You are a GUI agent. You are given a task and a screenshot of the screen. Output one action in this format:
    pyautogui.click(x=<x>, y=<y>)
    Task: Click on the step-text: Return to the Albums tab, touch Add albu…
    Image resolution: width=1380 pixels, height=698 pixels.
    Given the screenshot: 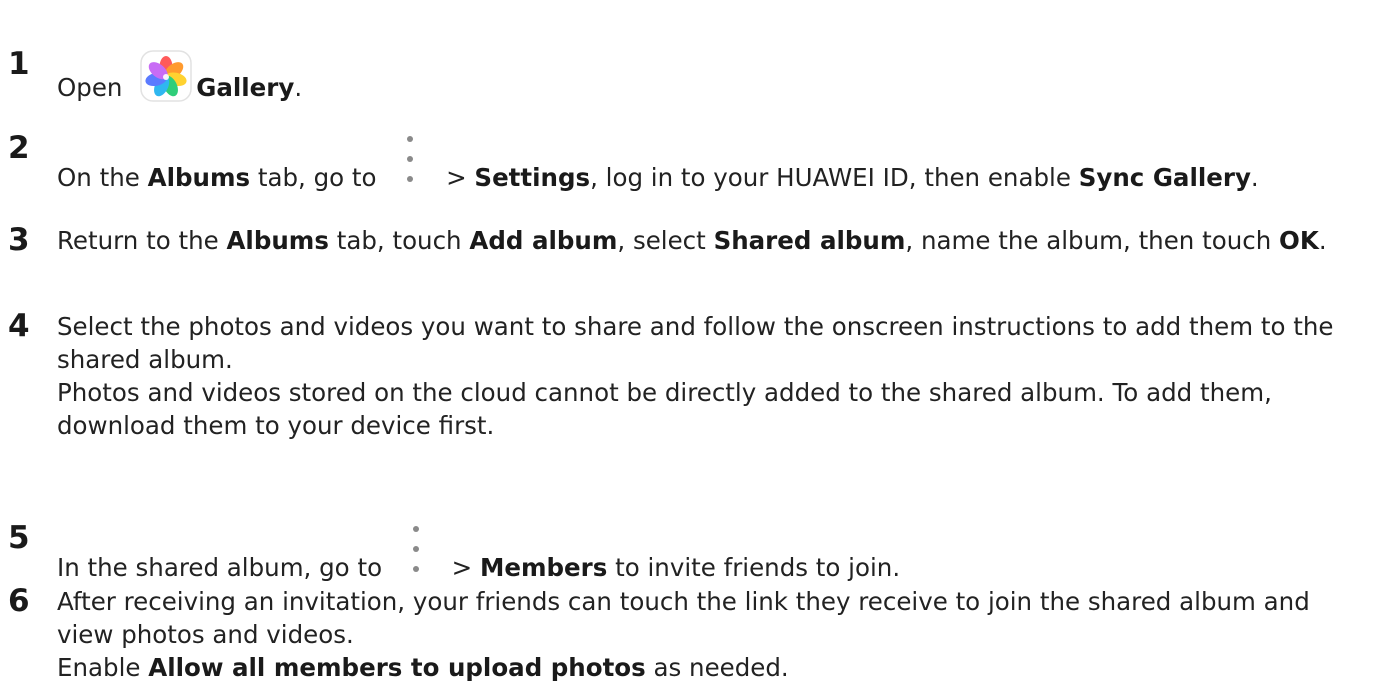 What is the action you would take?
    pyautogui.click(x=703, y=240)
    